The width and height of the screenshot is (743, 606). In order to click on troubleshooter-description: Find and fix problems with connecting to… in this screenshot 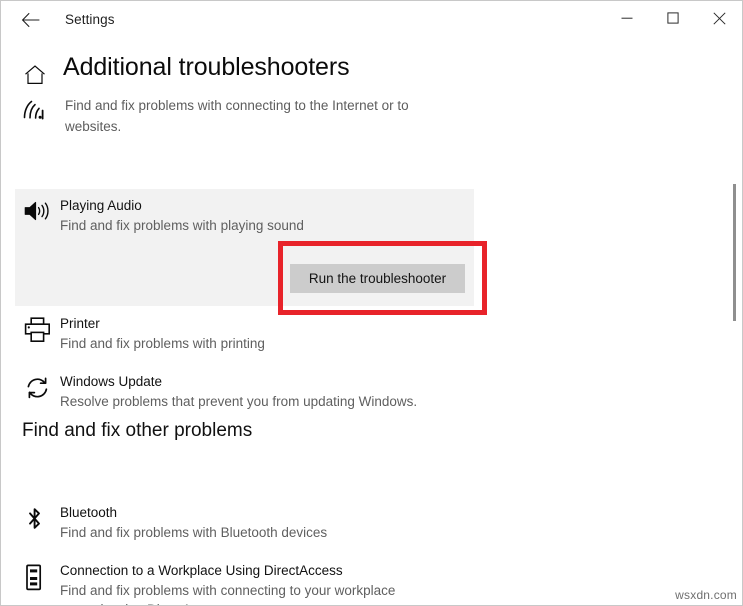, I will do `click(228, 594)`.